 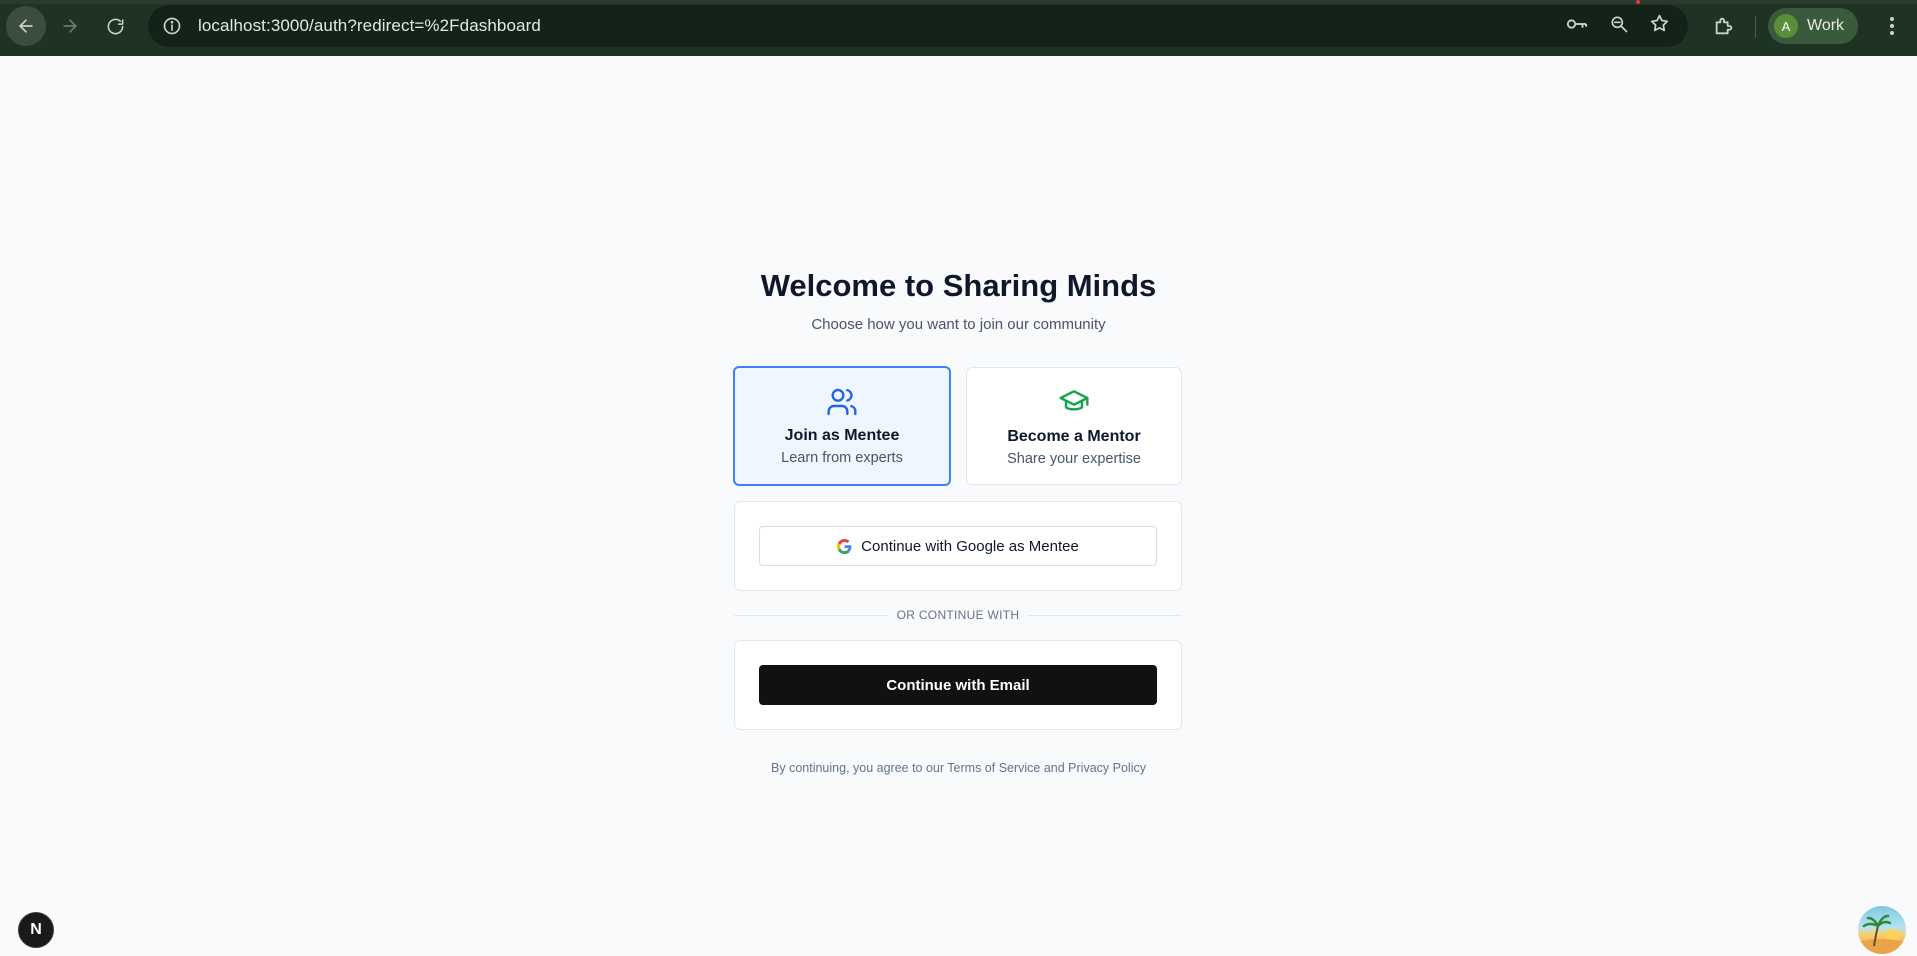 I want to click on email-continue-button: Continue with Email, so click(x=958, y=685).